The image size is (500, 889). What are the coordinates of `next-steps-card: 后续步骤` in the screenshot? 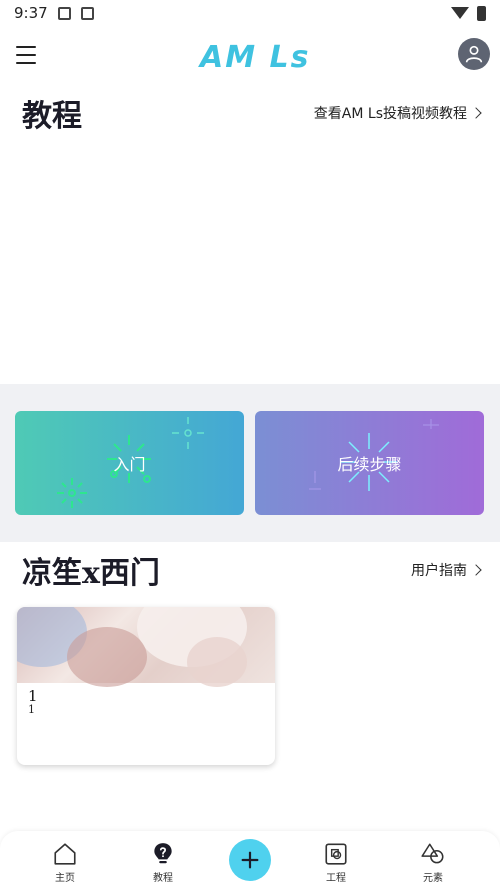 It's located at (369, 463).